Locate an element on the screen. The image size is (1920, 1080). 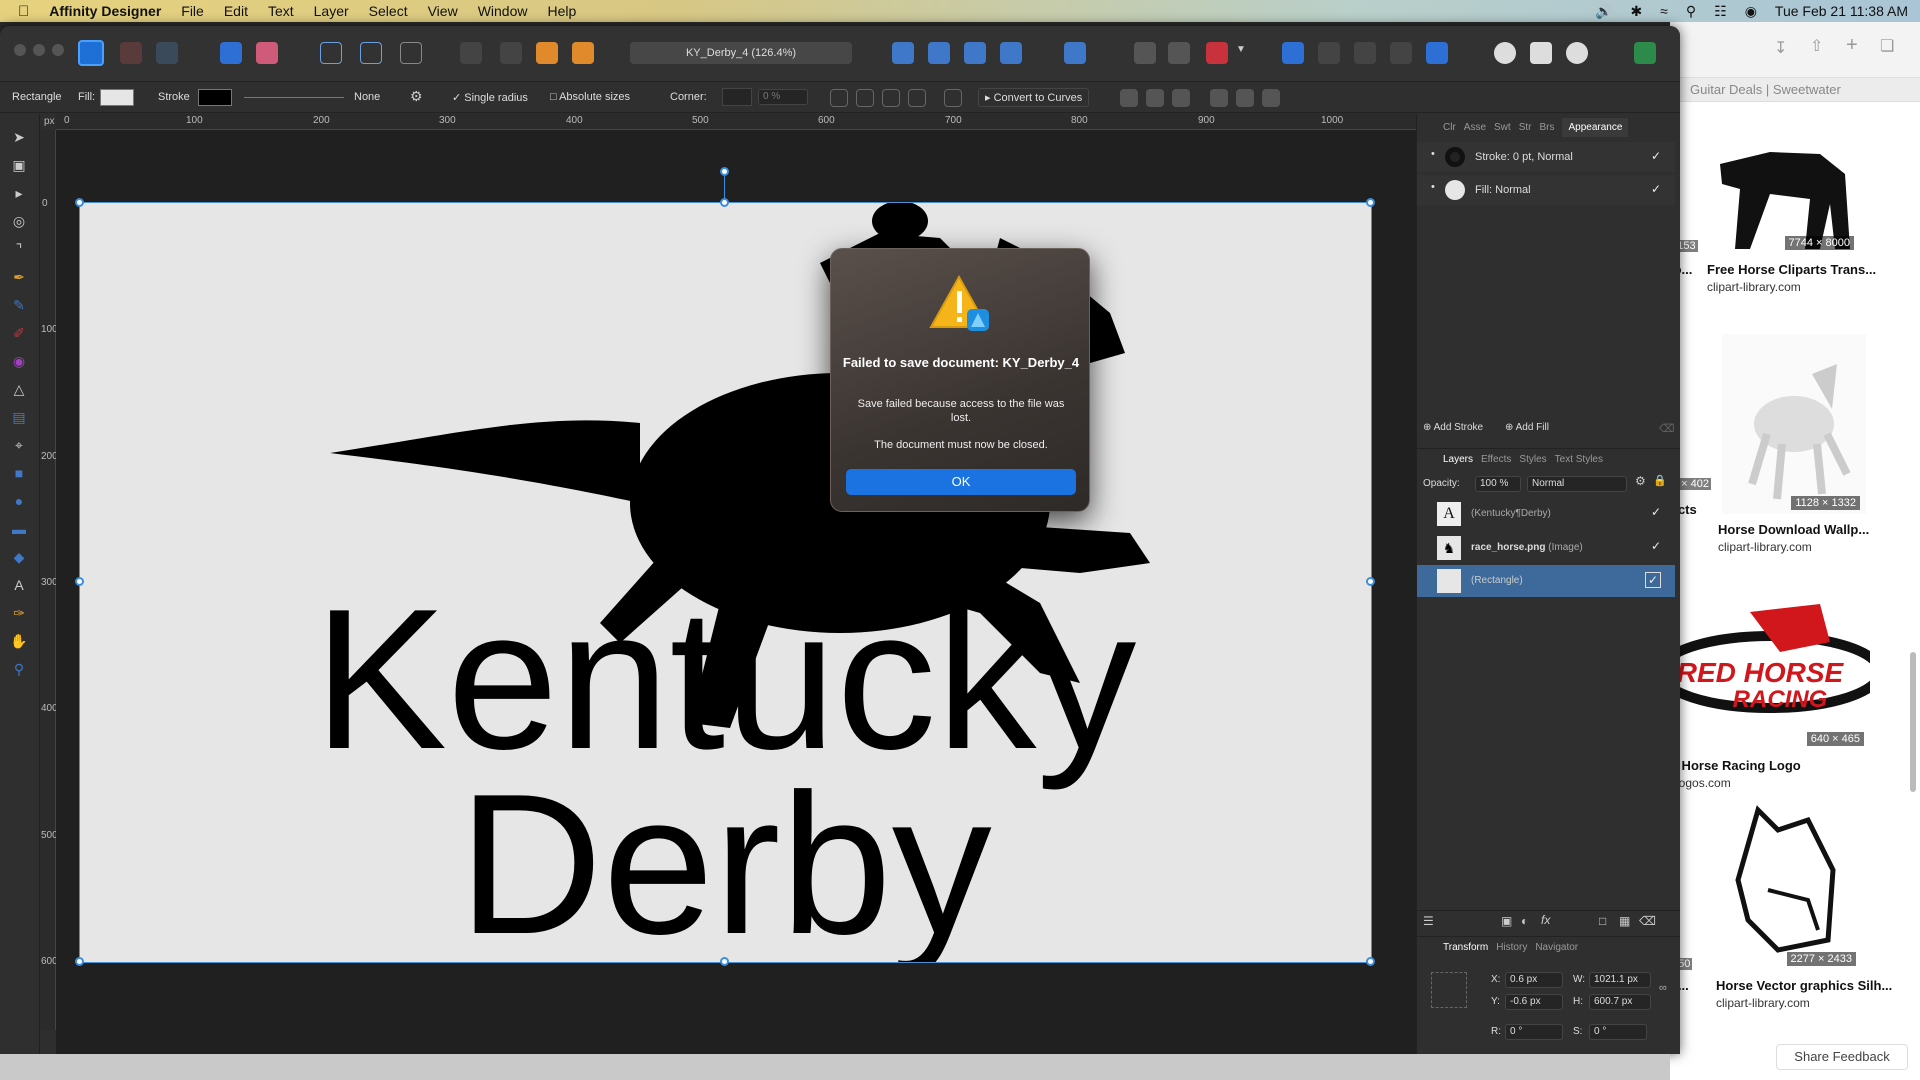
align-right-icon is located at coordinates (1181, 98).